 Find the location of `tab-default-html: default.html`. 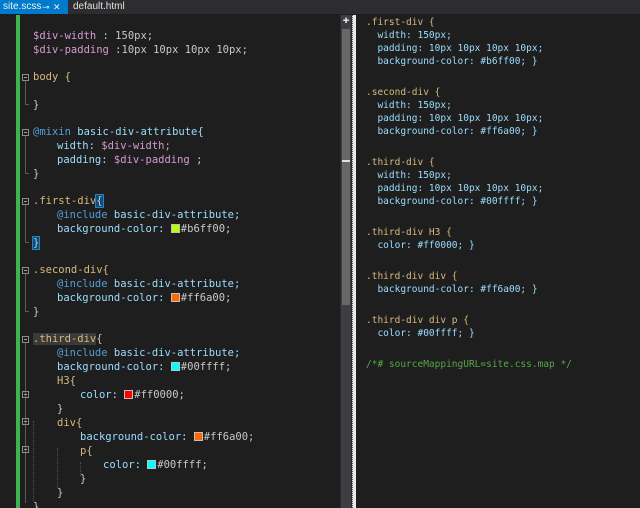

tab-default-html: default.html is located at coordinates (99, 7).